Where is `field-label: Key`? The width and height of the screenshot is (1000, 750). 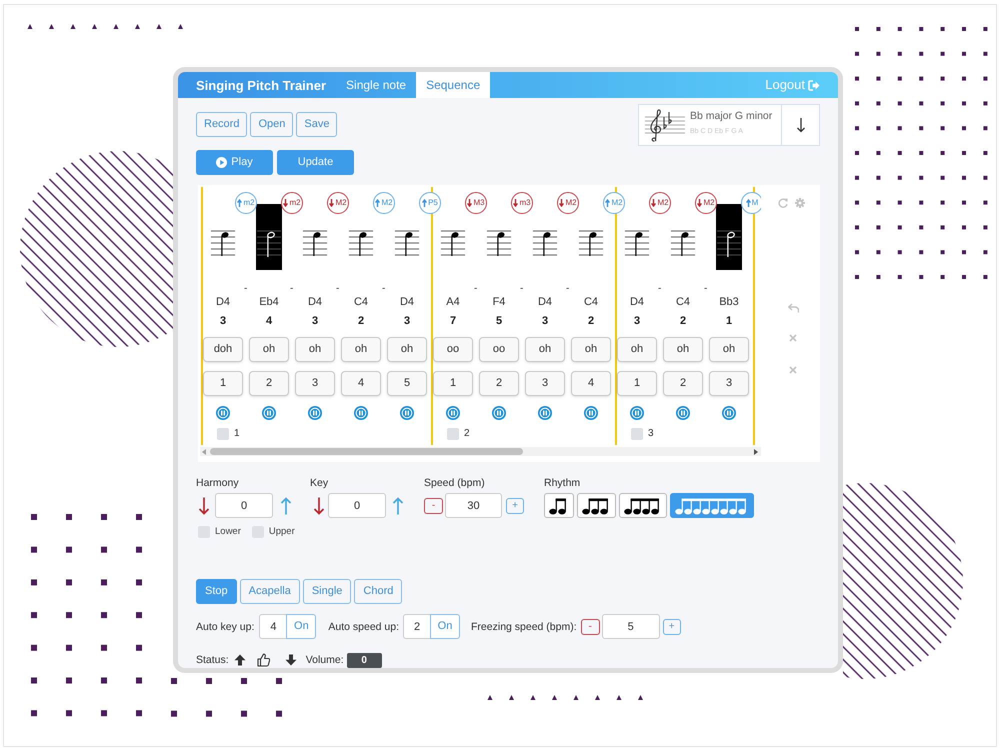 field-label: Key is located at coordinates (319, 483).